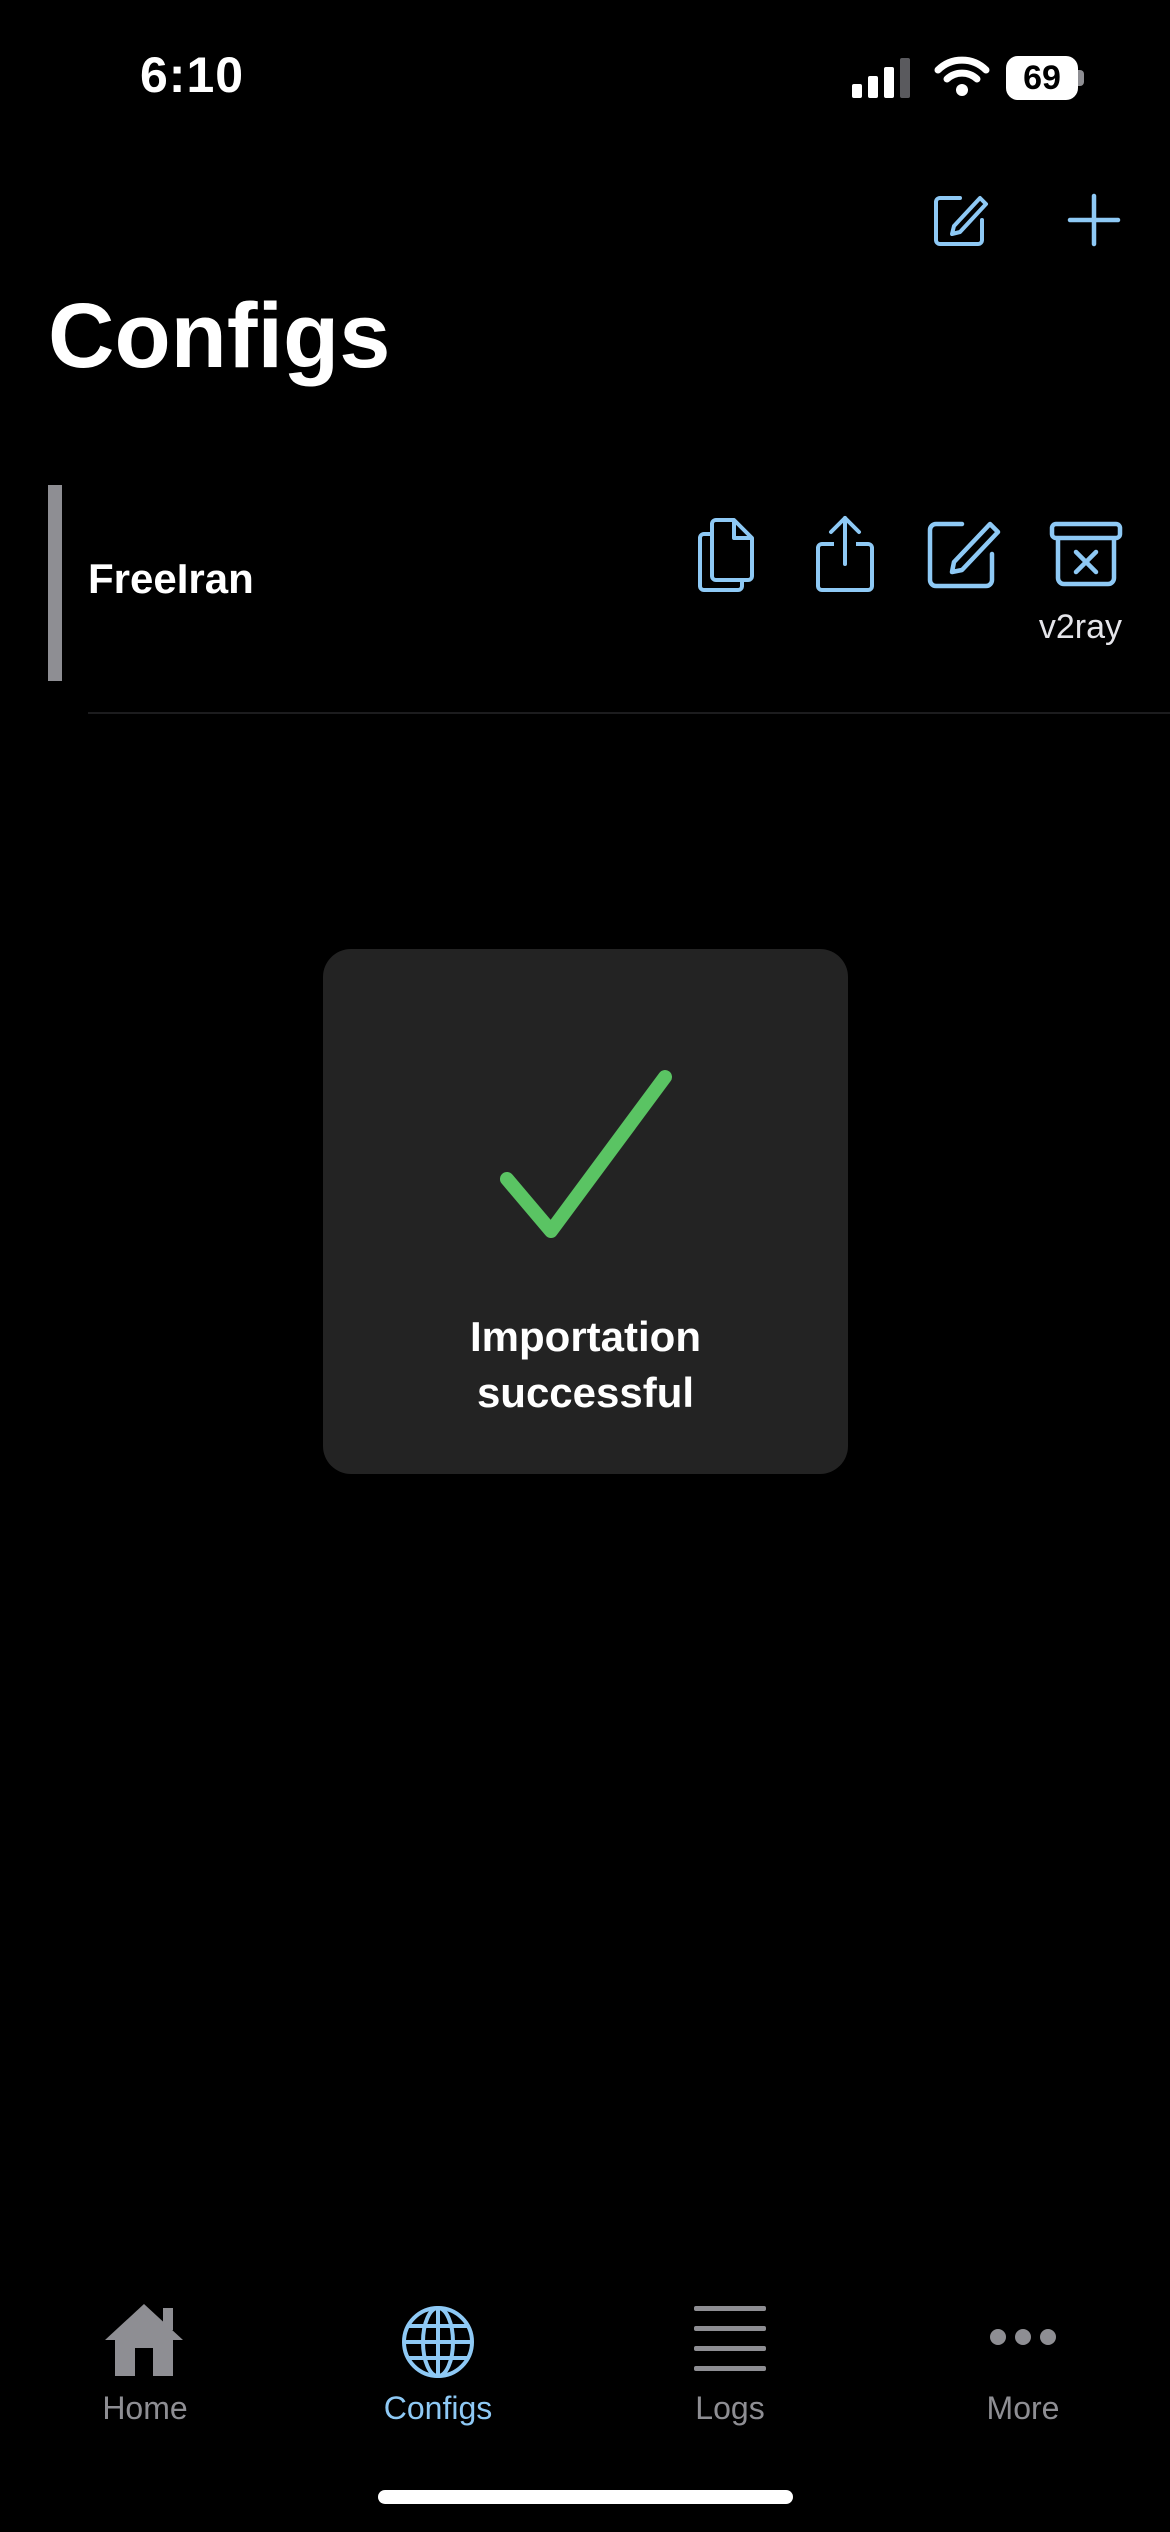 This screenshot has height=2532, width=1170. I want to click on tab-label-configs: Configs, so click(438, 2408).